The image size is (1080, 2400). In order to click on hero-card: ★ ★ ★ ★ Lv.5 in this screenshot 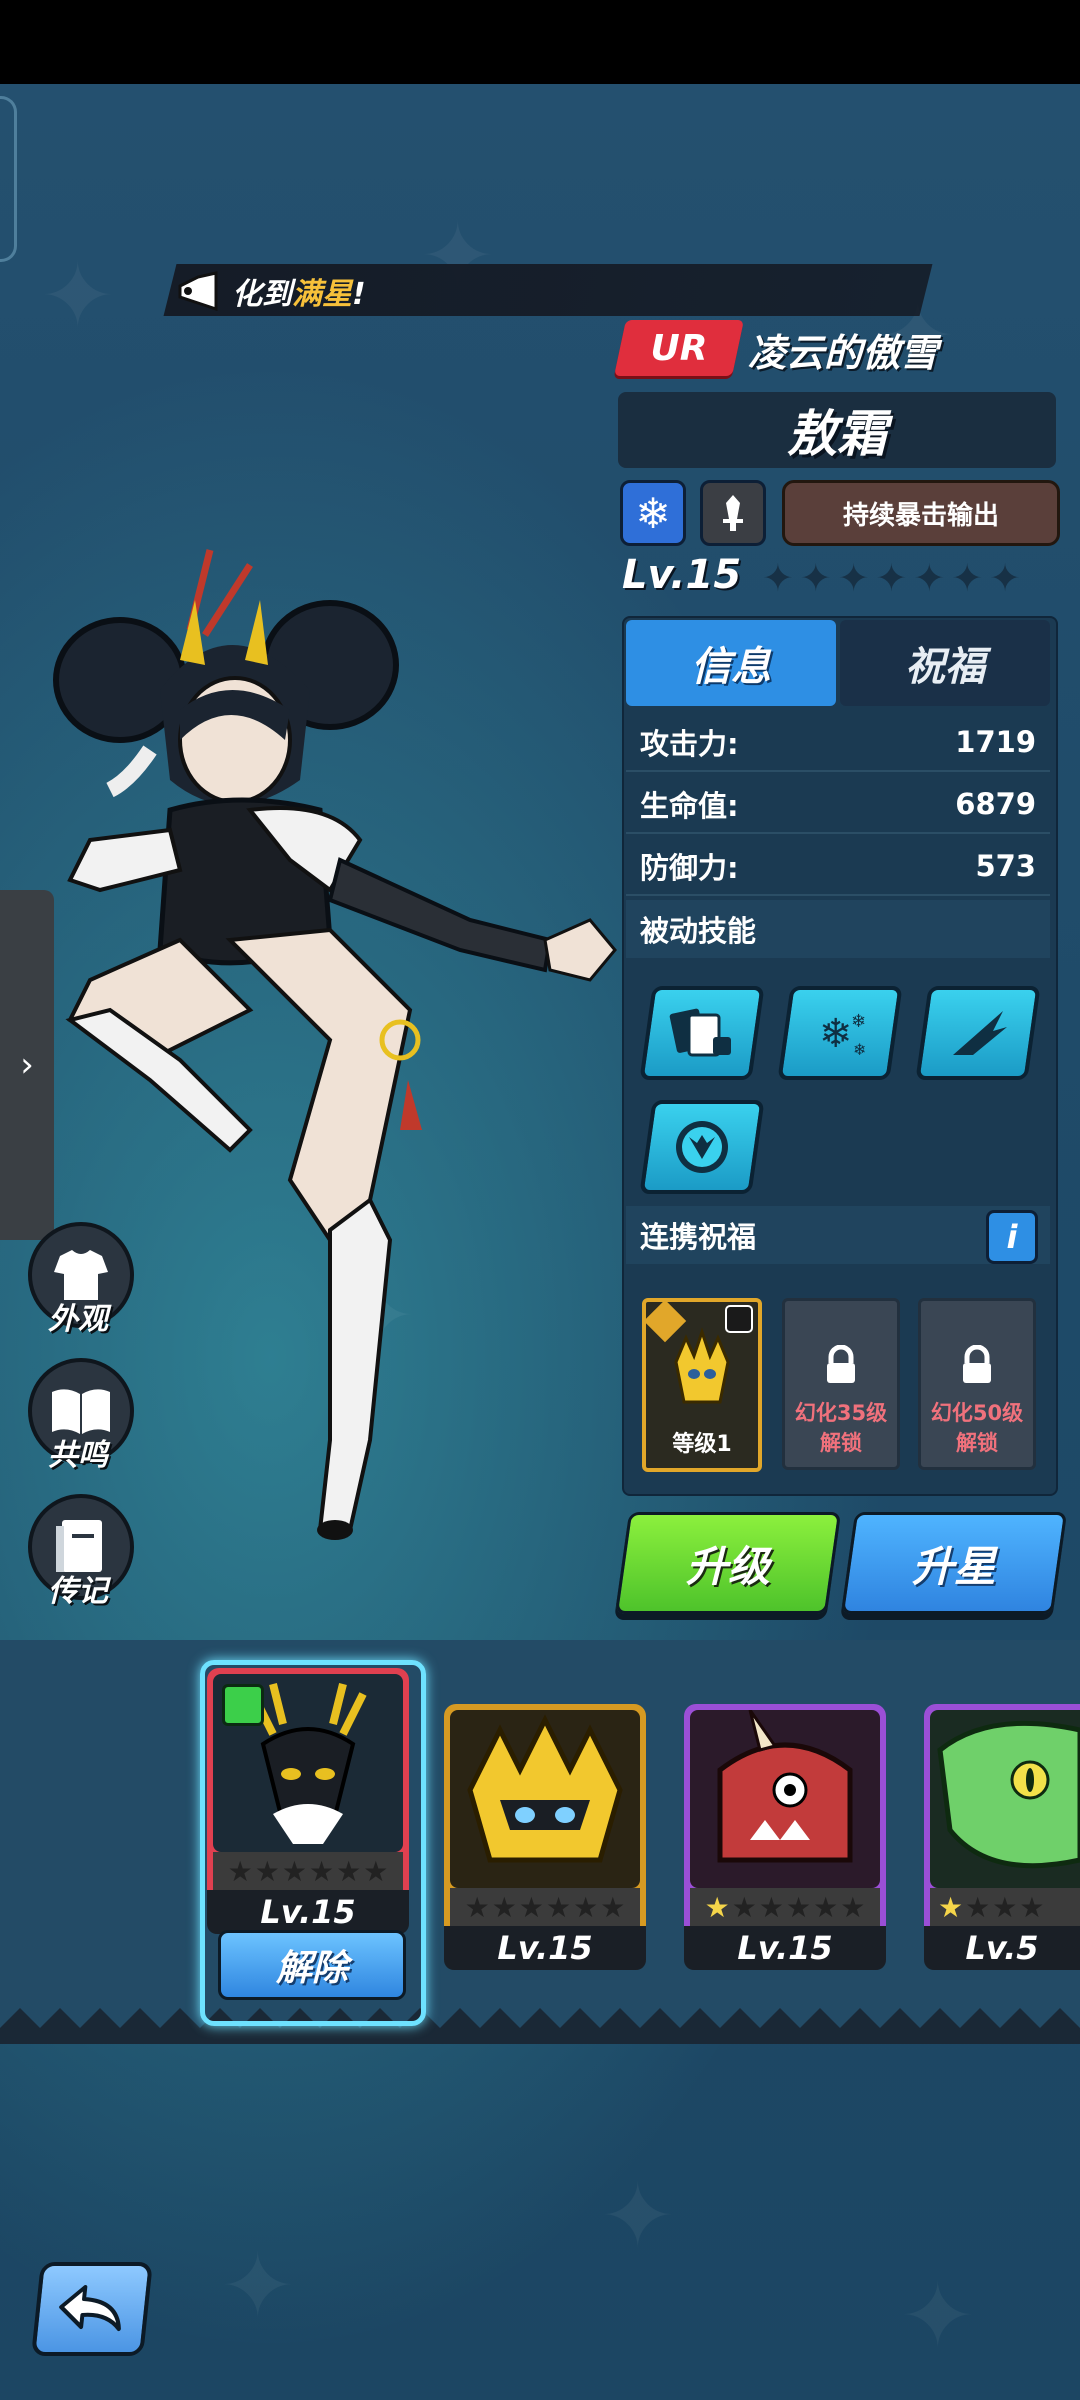, I will do `click(1002, 1837)`.